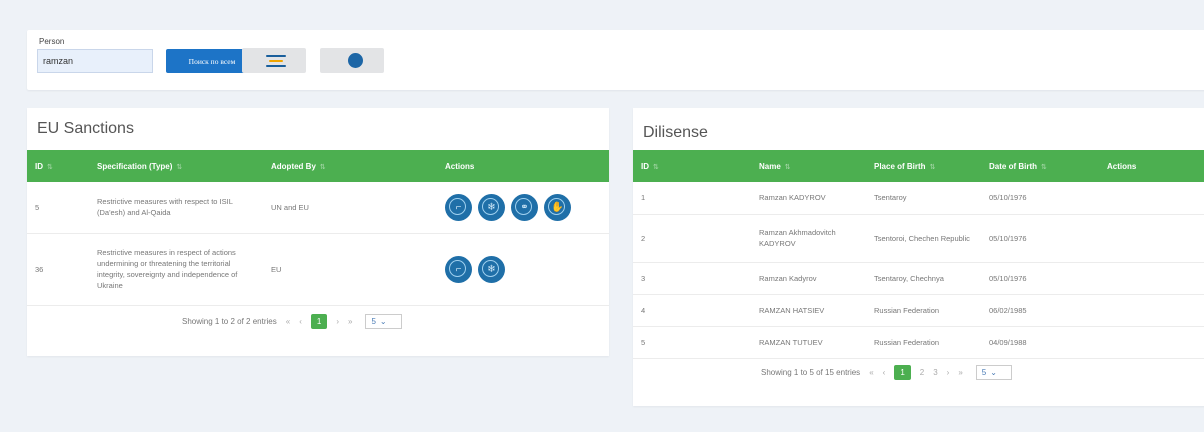 This screenshot has width=1204, height=432. What do you see at coordinates (692, 198) in the screenshot?
I see `row-id: 1` at bounding box center [692, 198].